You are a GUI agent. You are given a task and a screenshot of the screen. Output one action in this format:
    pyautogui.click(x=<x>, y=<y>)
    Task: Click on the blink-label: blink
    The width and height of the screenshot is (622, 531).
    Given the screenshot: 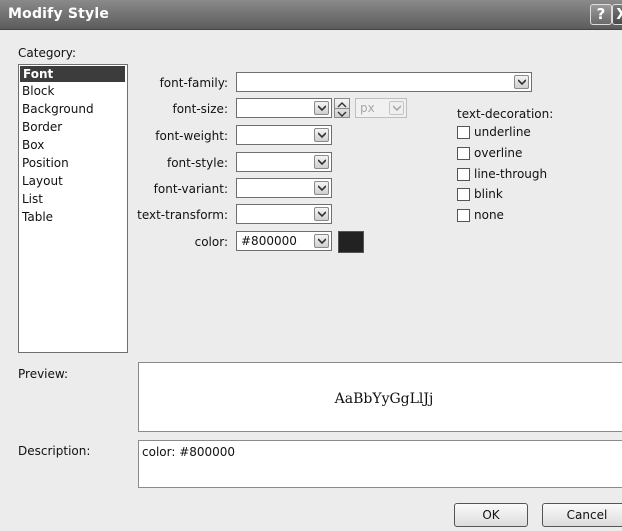 What is the action you would take?
    pyautogui.click(x=488, y=194)
    